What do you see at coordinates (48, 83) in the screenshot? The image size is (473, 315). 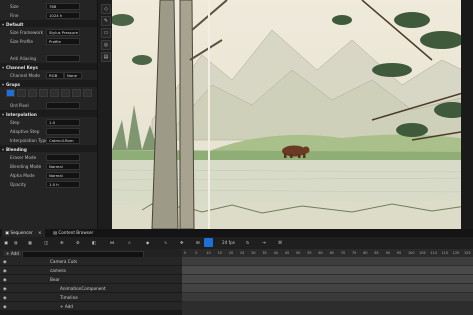 I see `section-header: ▾ Grups` at bounding box center [48, 83].